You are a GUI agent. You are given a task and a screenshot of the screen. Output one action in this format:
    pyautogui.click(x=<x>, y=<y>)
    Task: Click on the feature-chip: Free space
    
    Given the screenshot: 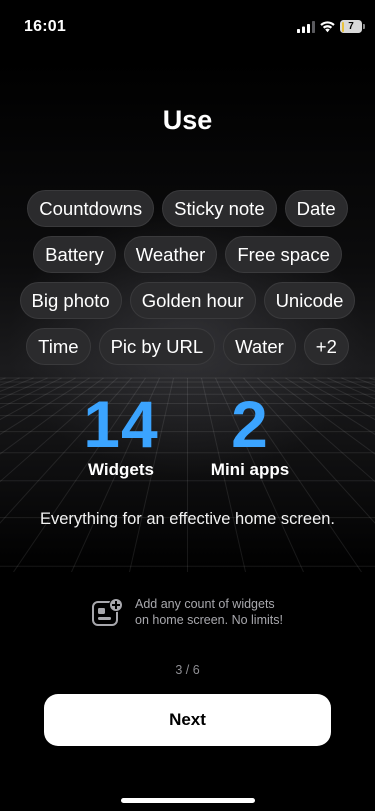 What is the action you would take?
    pyautogui.click(x=283, y=254)
    